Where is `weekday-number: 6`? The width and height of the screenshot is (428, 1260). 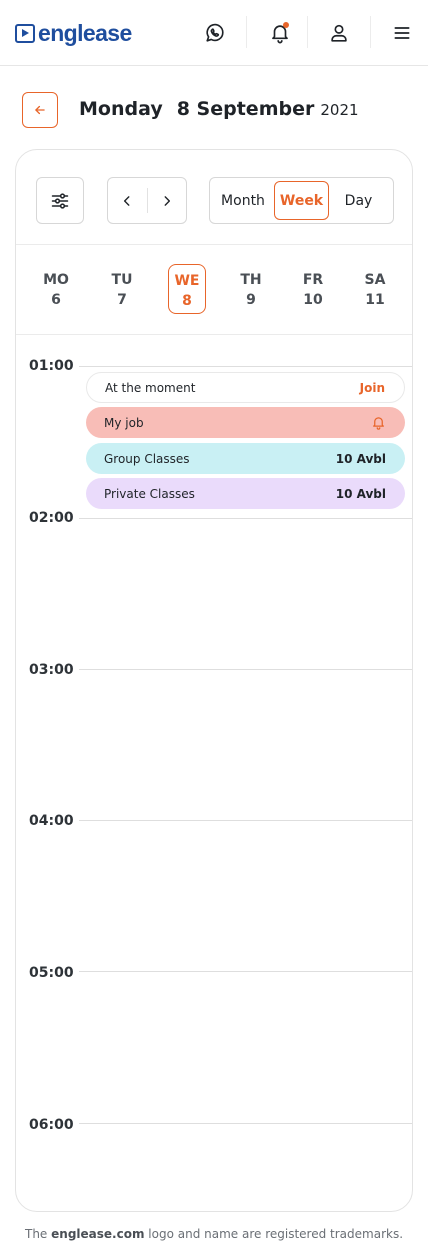
weekday-number: 6 is located at coordinates (56, 300).